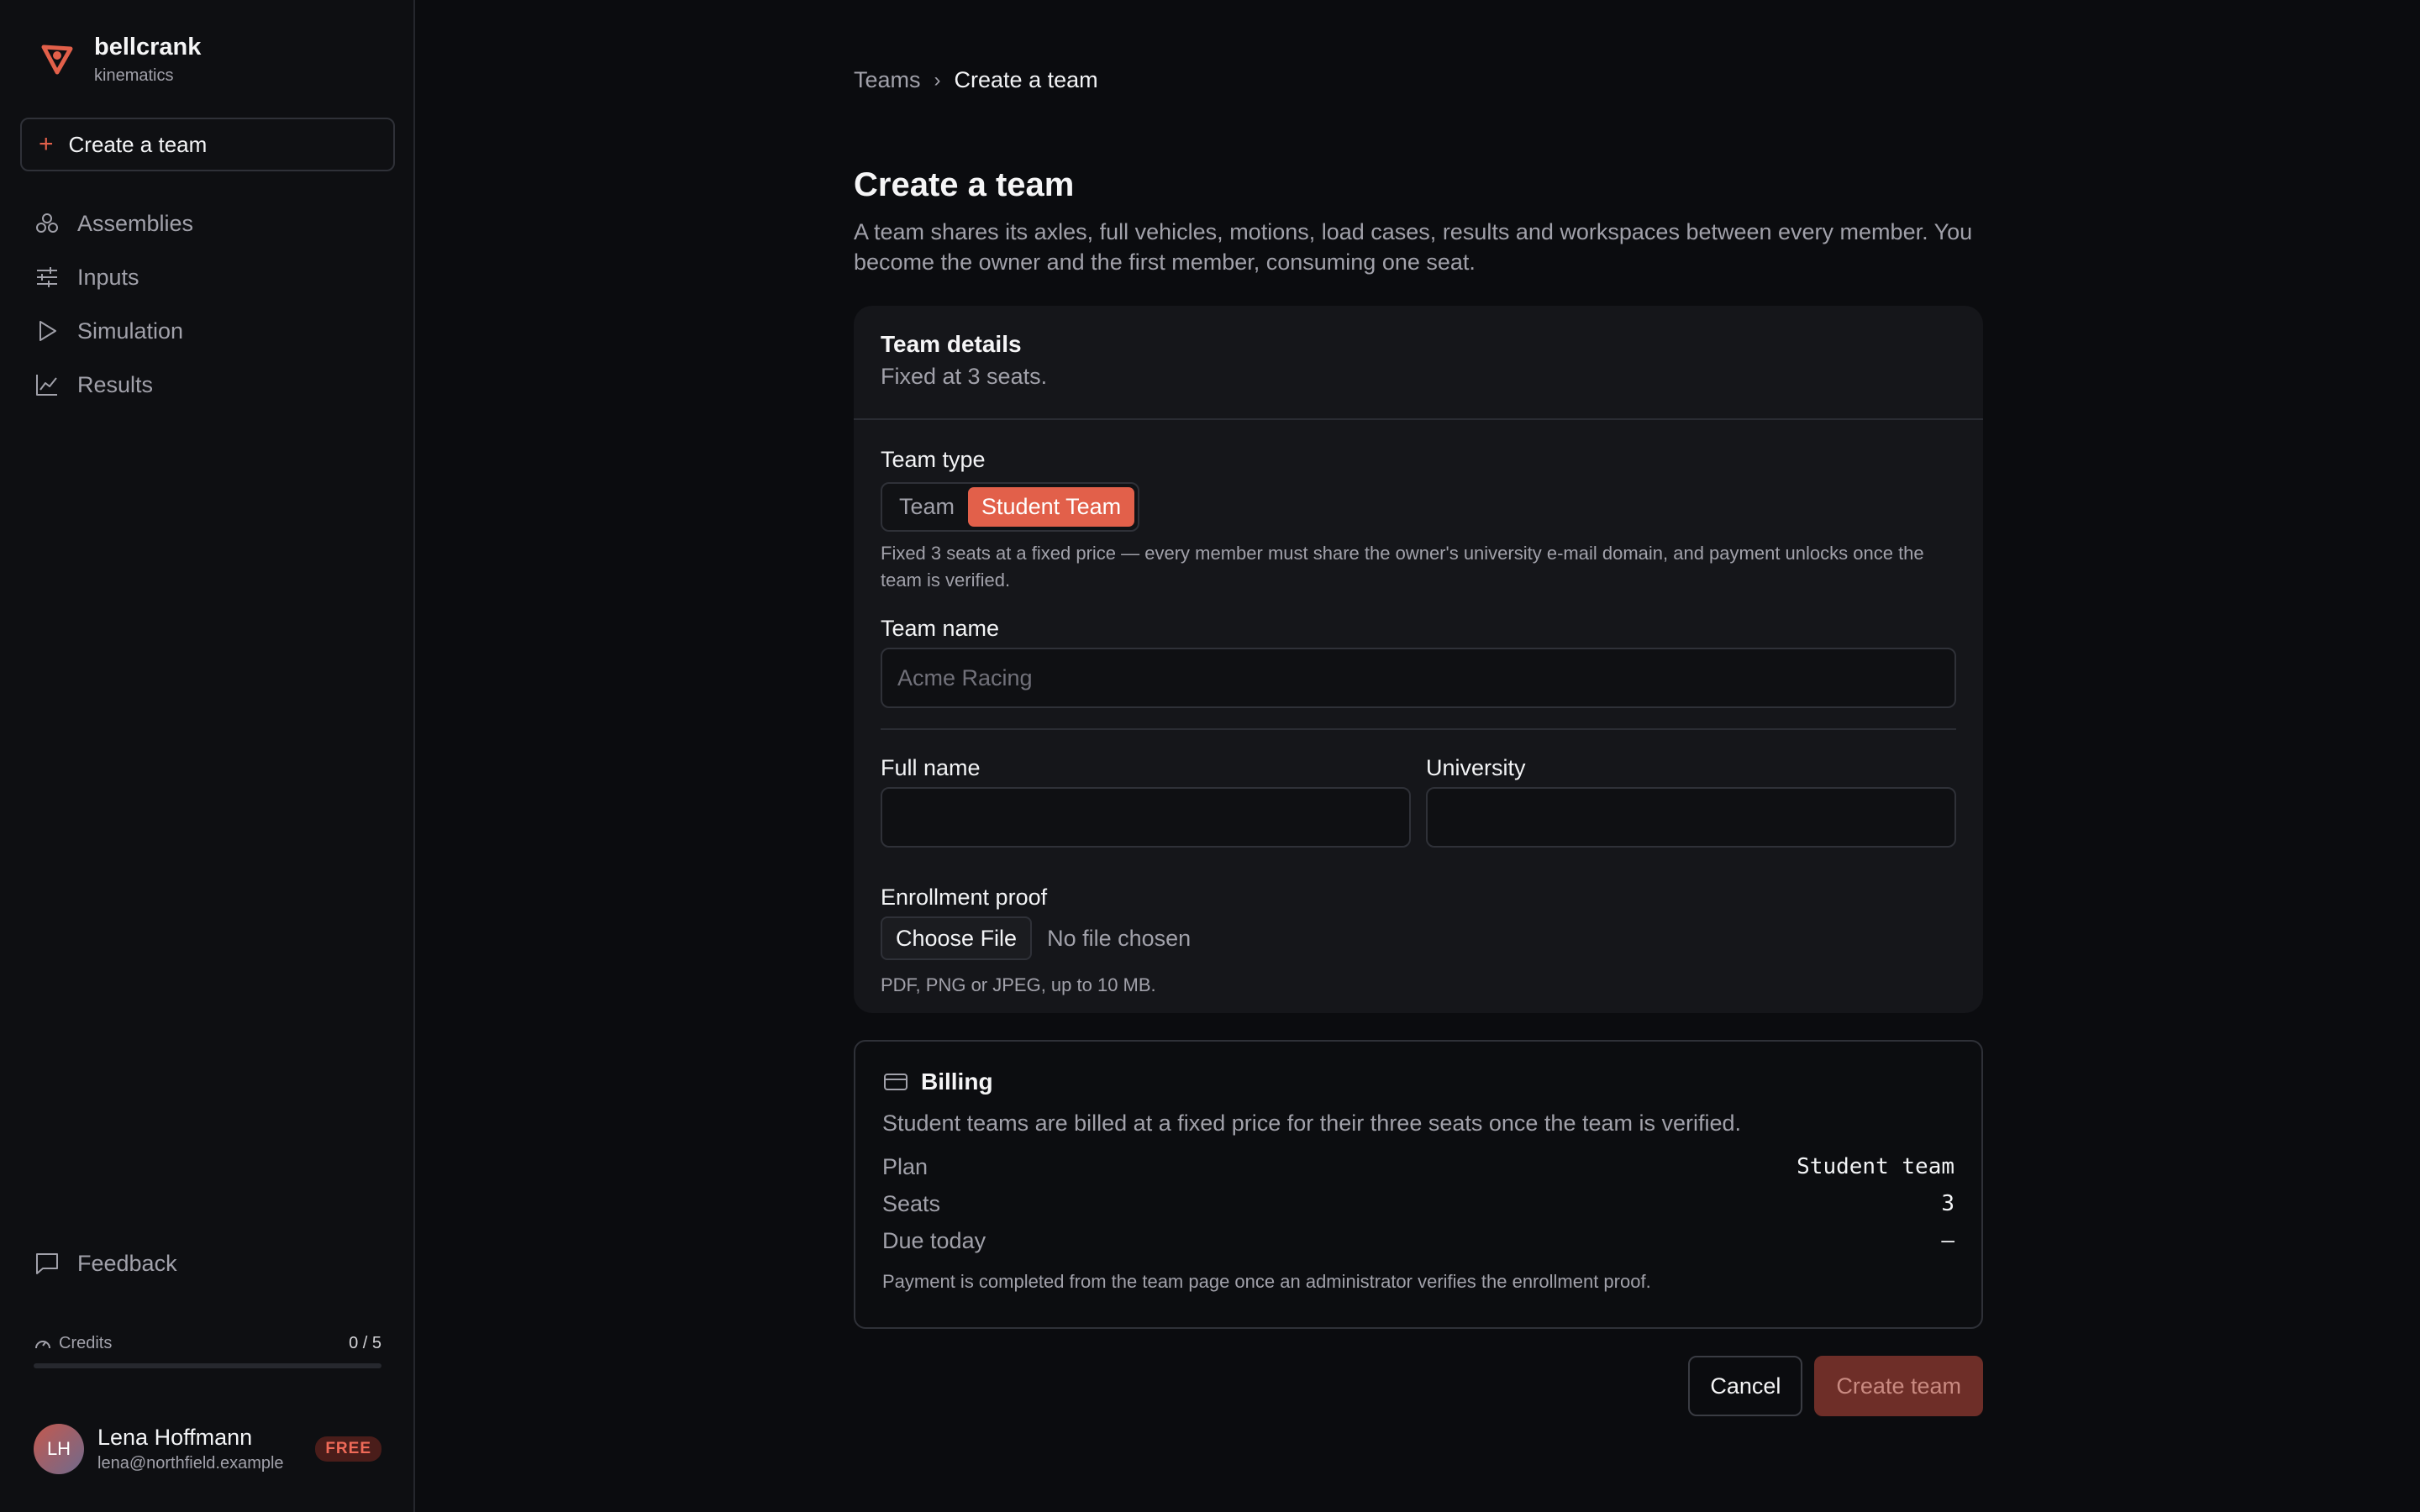 Image resolution: width=2420 pixels, height=1512 pixels. What do you see at coordinates (47, 331) in the screenshot?
I see `play-icon` at bounding box center [47, 331].